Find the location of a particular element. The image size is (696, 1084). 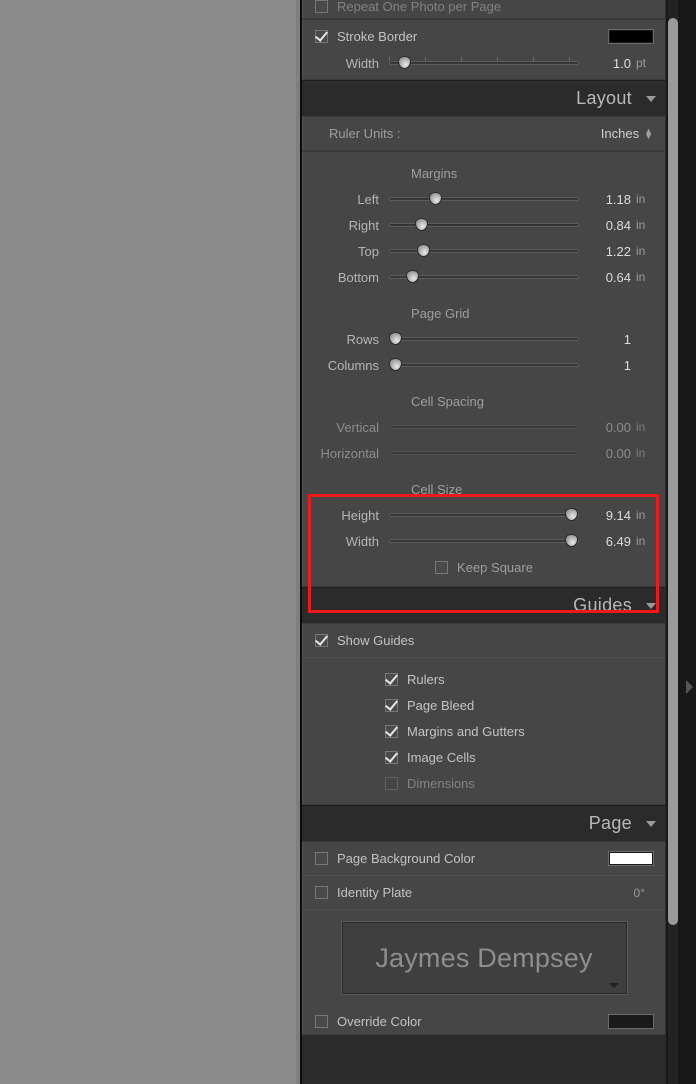

stroke-border-row: Stroke Border is located at coordinates (484, 36).